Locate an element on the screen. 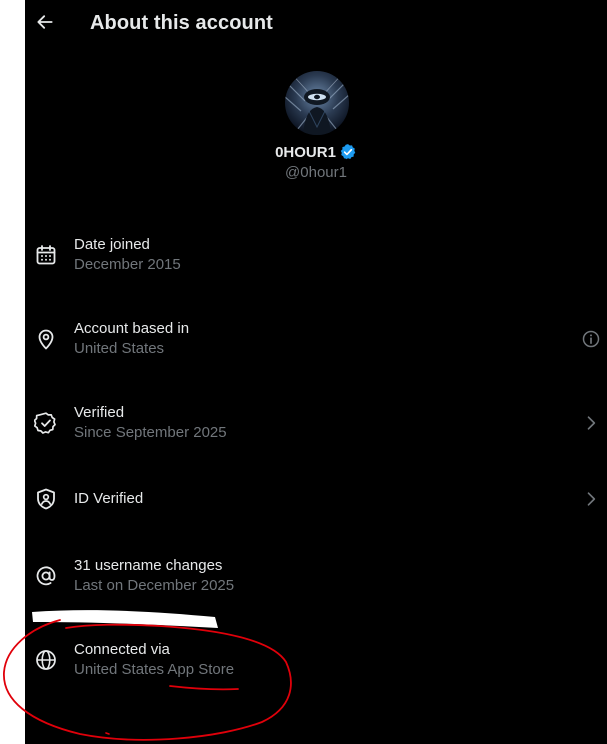  globe-icon is located at coordinates (46, 660).